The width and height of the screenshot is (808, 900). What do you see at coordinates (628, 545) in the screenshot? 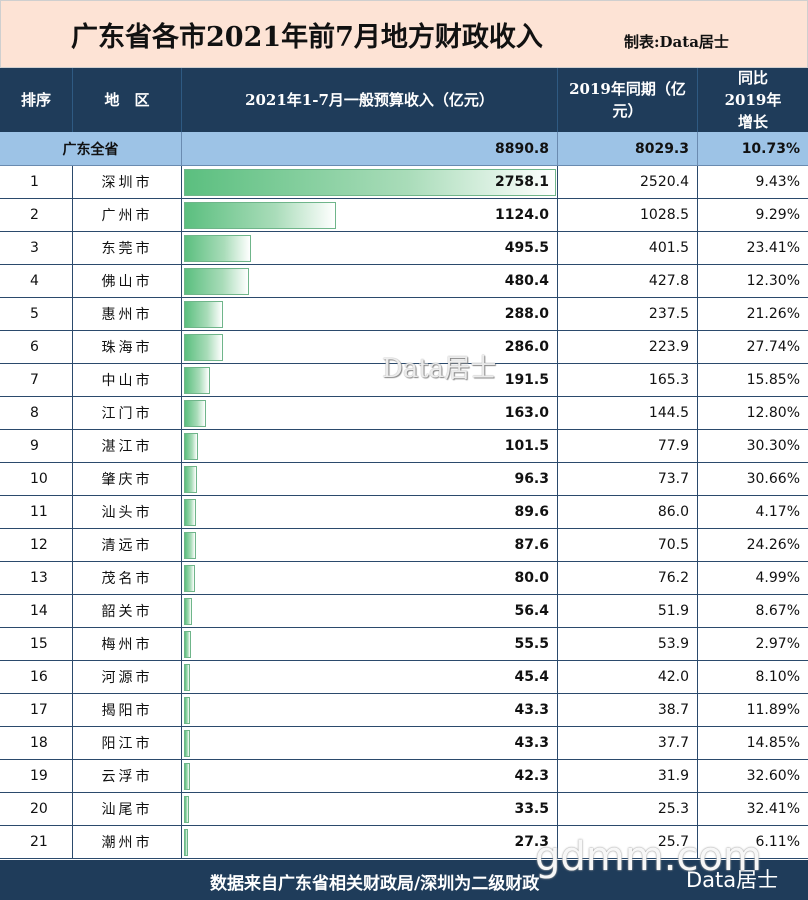
I see `prior-cell: 70.5` at bounding box center [628, 545].